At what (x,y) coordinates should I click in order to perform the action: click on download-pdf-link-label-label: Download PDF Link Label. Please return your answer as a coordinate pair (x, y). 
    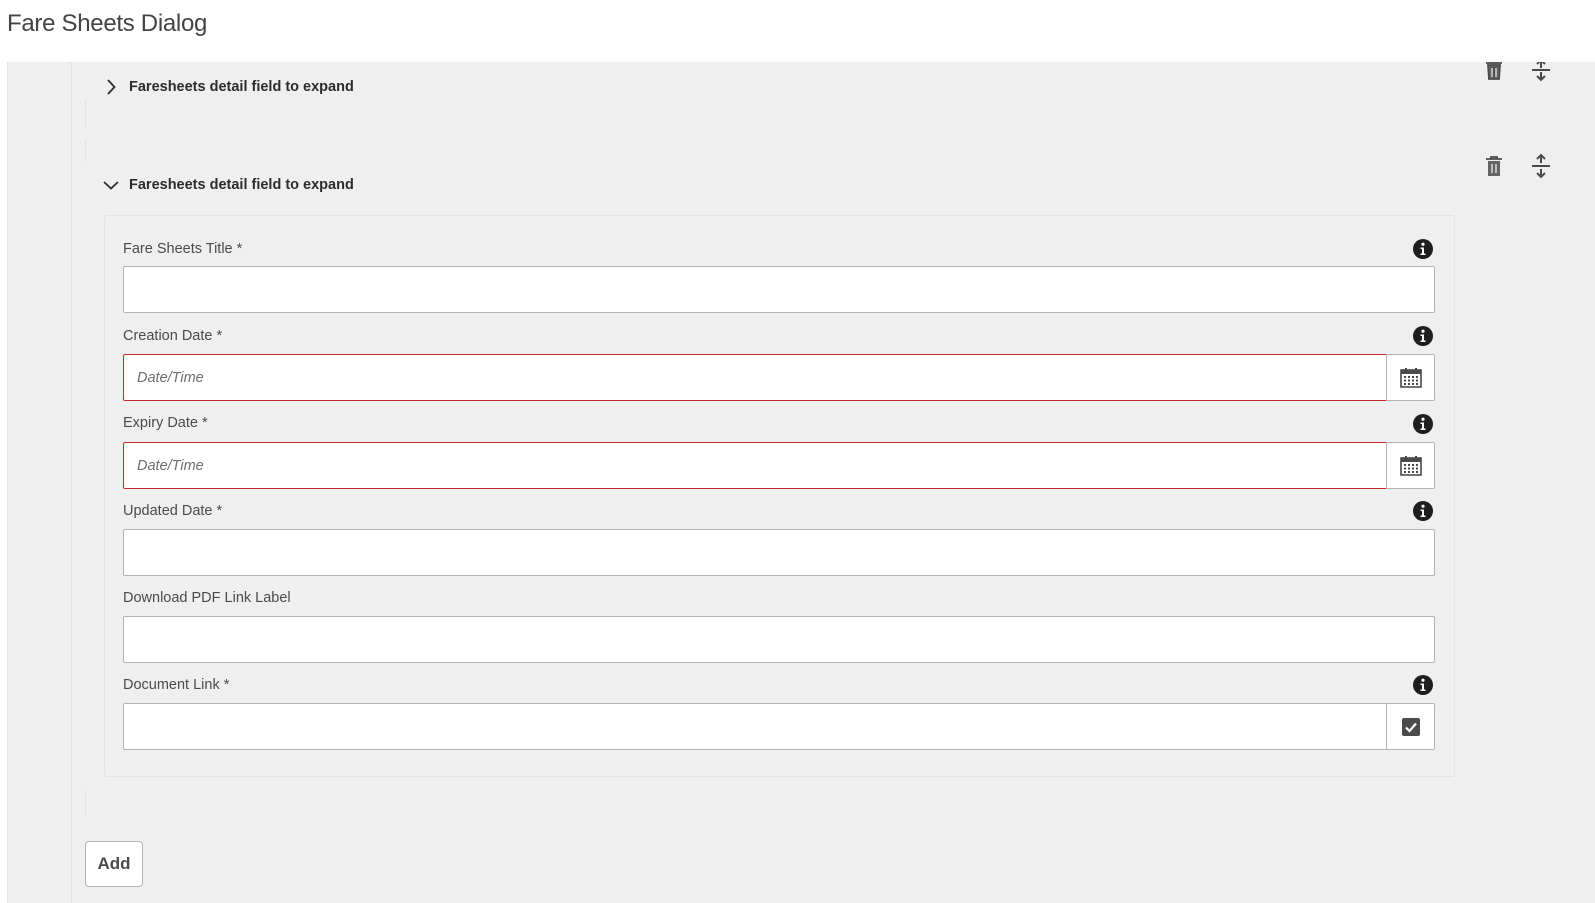
    Looking at the image, I should click on (207, 598).